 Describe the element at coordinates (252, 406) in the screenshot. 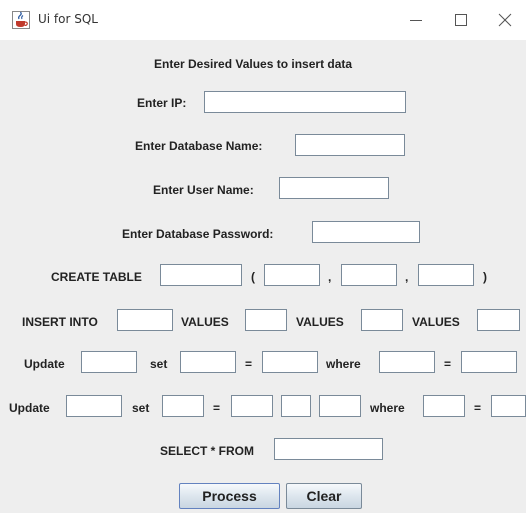

I see `update2-set-value-1-input` at that location.